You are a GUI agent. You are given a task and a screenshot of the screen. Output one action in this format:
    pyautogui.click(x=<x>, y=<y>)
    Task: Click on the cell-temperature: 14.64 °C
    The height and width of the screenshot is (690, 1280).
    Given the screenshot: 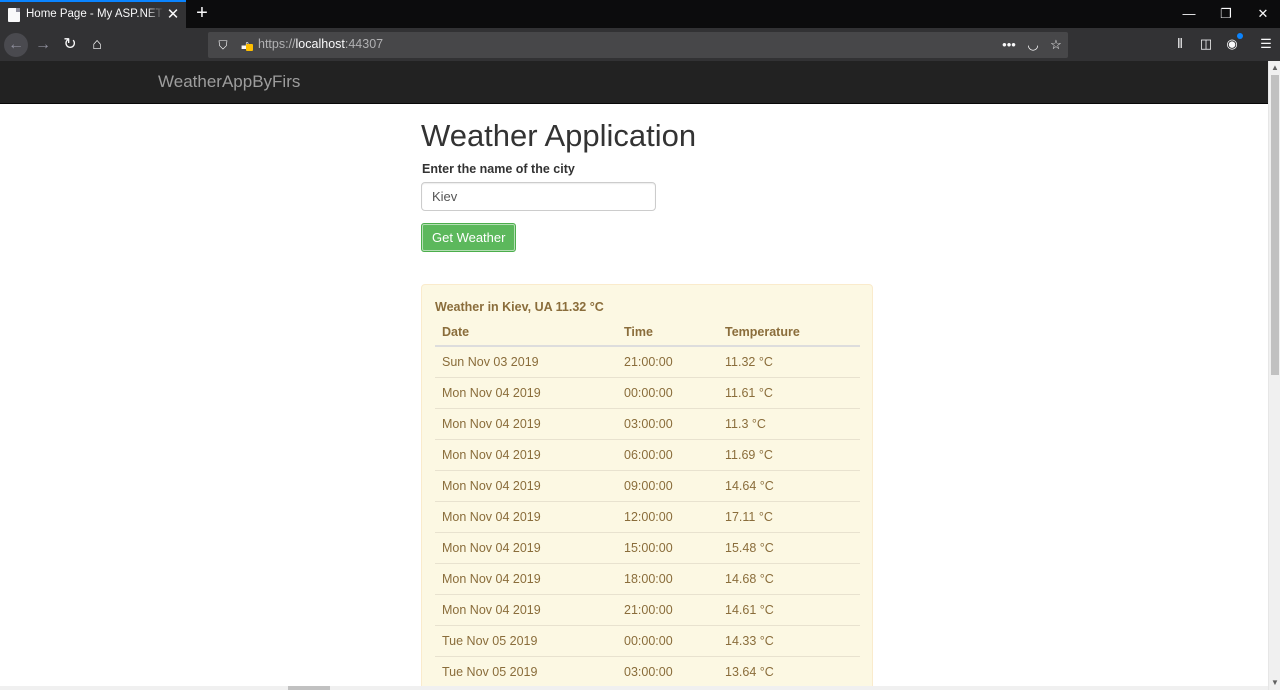 What is the action you would take?
    pyautogui.click(x=789, y=485)
    